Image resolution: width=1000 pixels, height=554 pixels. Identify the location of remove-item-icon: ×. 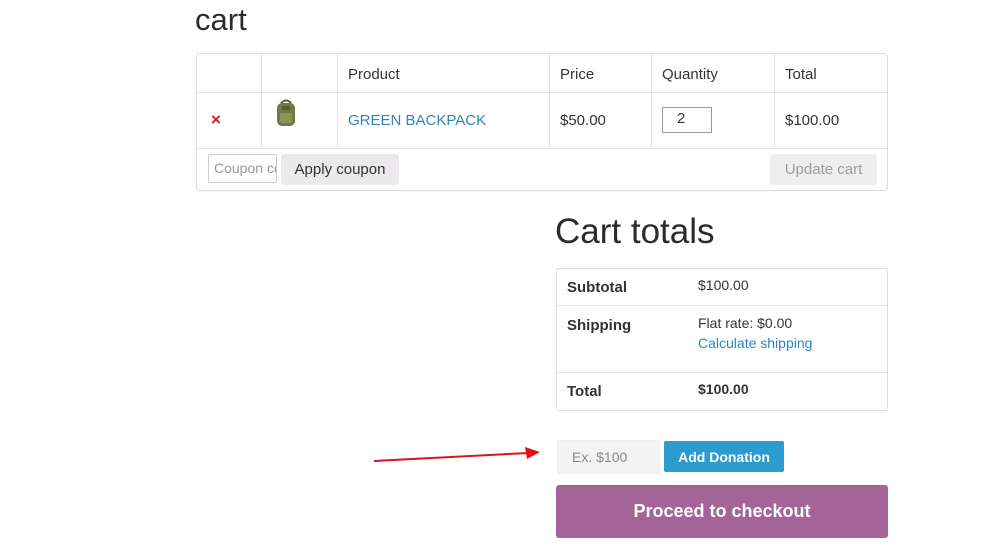
(216, 119).